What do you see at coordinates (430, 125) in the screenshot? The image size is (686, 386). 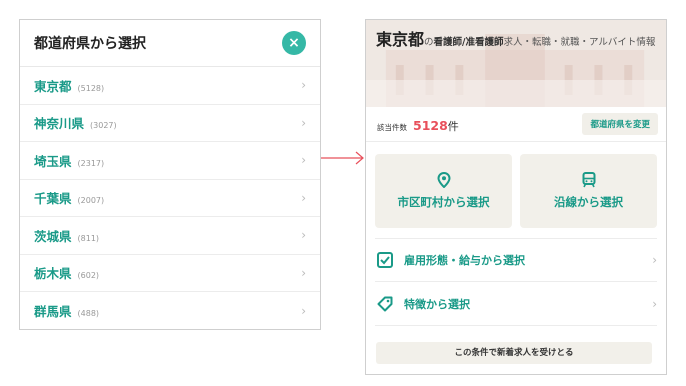 I see `count-value: 5128` at bounding box center [430, 125].